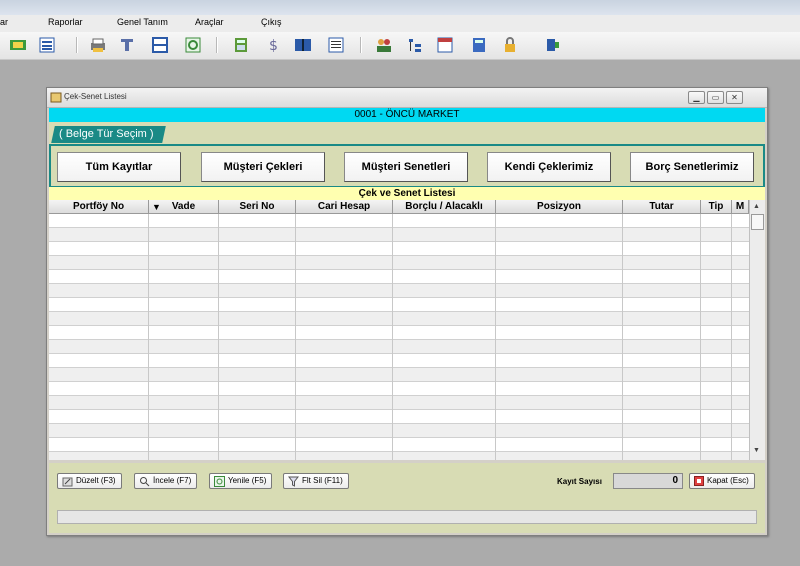  I want to click on edit-icon, so click(67, 481).